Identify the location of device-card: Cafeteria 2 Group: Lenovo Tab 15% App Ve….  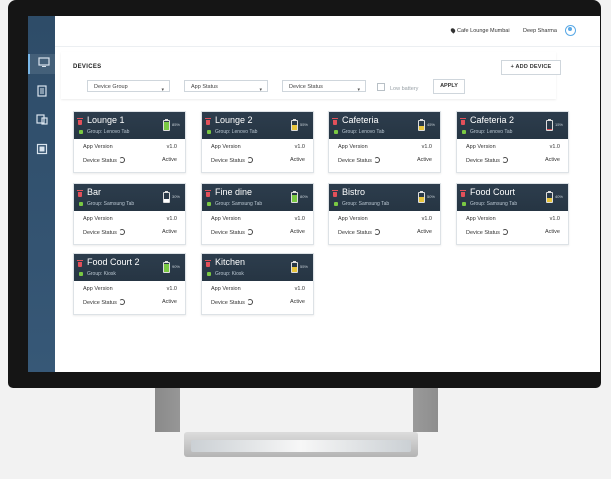
(512, 142).